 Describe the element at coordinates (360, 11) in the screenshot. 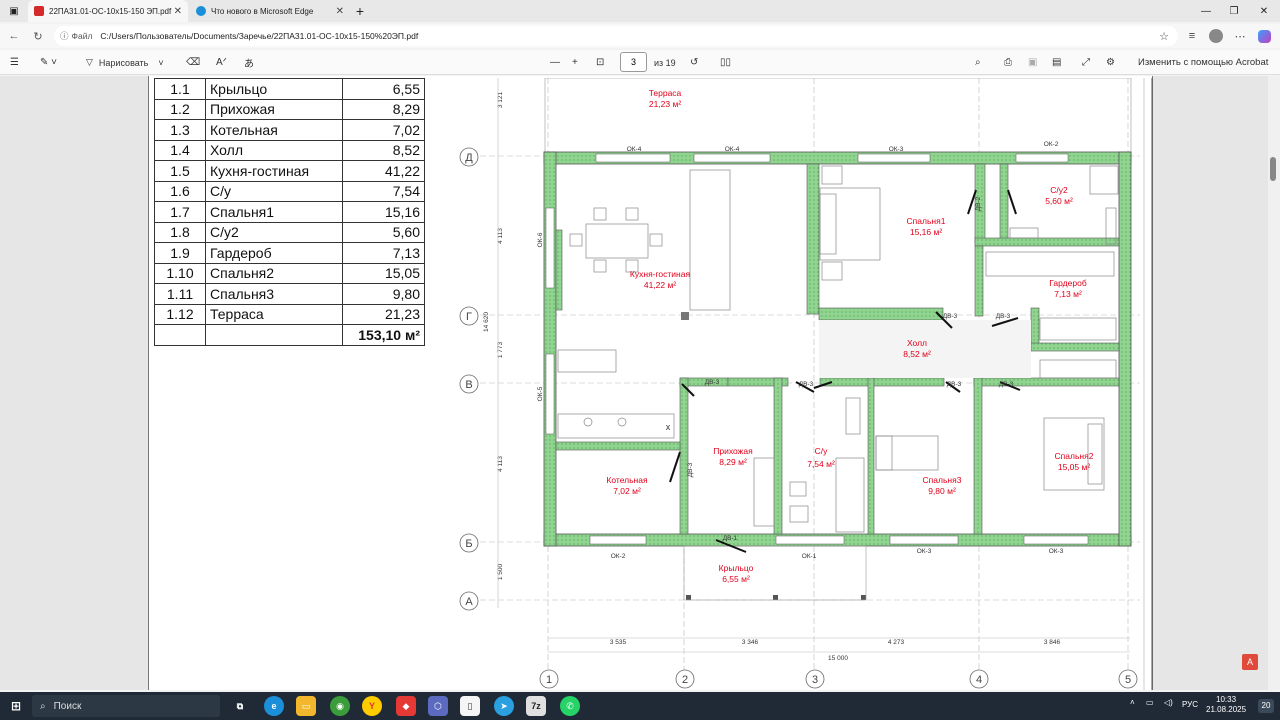

I see `new-tab-button: +` at that location.